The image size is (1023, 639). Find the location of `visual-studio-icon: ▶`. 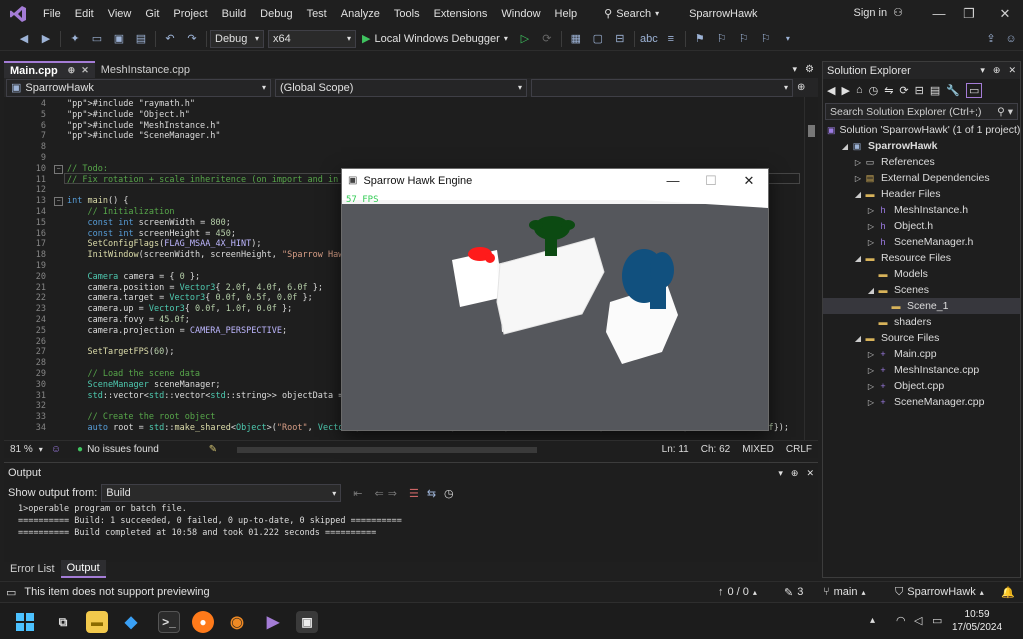

visual-studio-icon: ▶ is located at coordinates (273, 622).